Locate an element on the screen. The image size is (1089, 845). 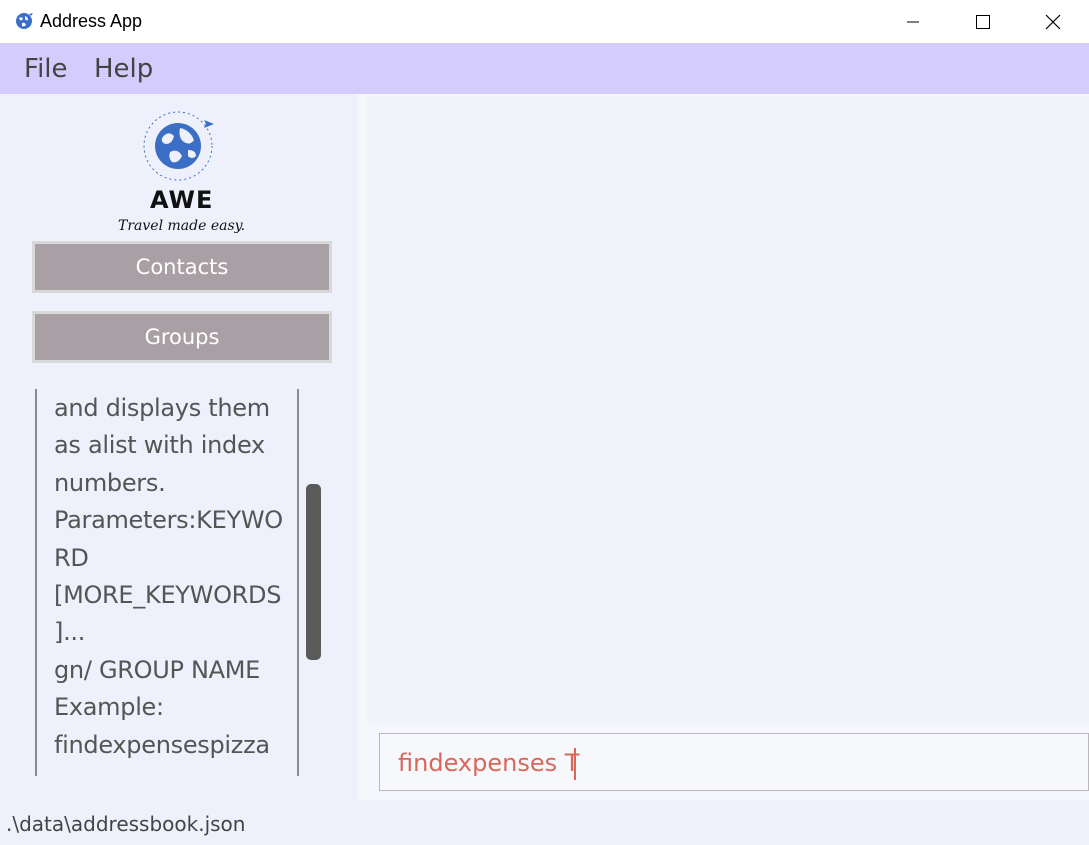
minimize-button is located at coordinates (913, 21).